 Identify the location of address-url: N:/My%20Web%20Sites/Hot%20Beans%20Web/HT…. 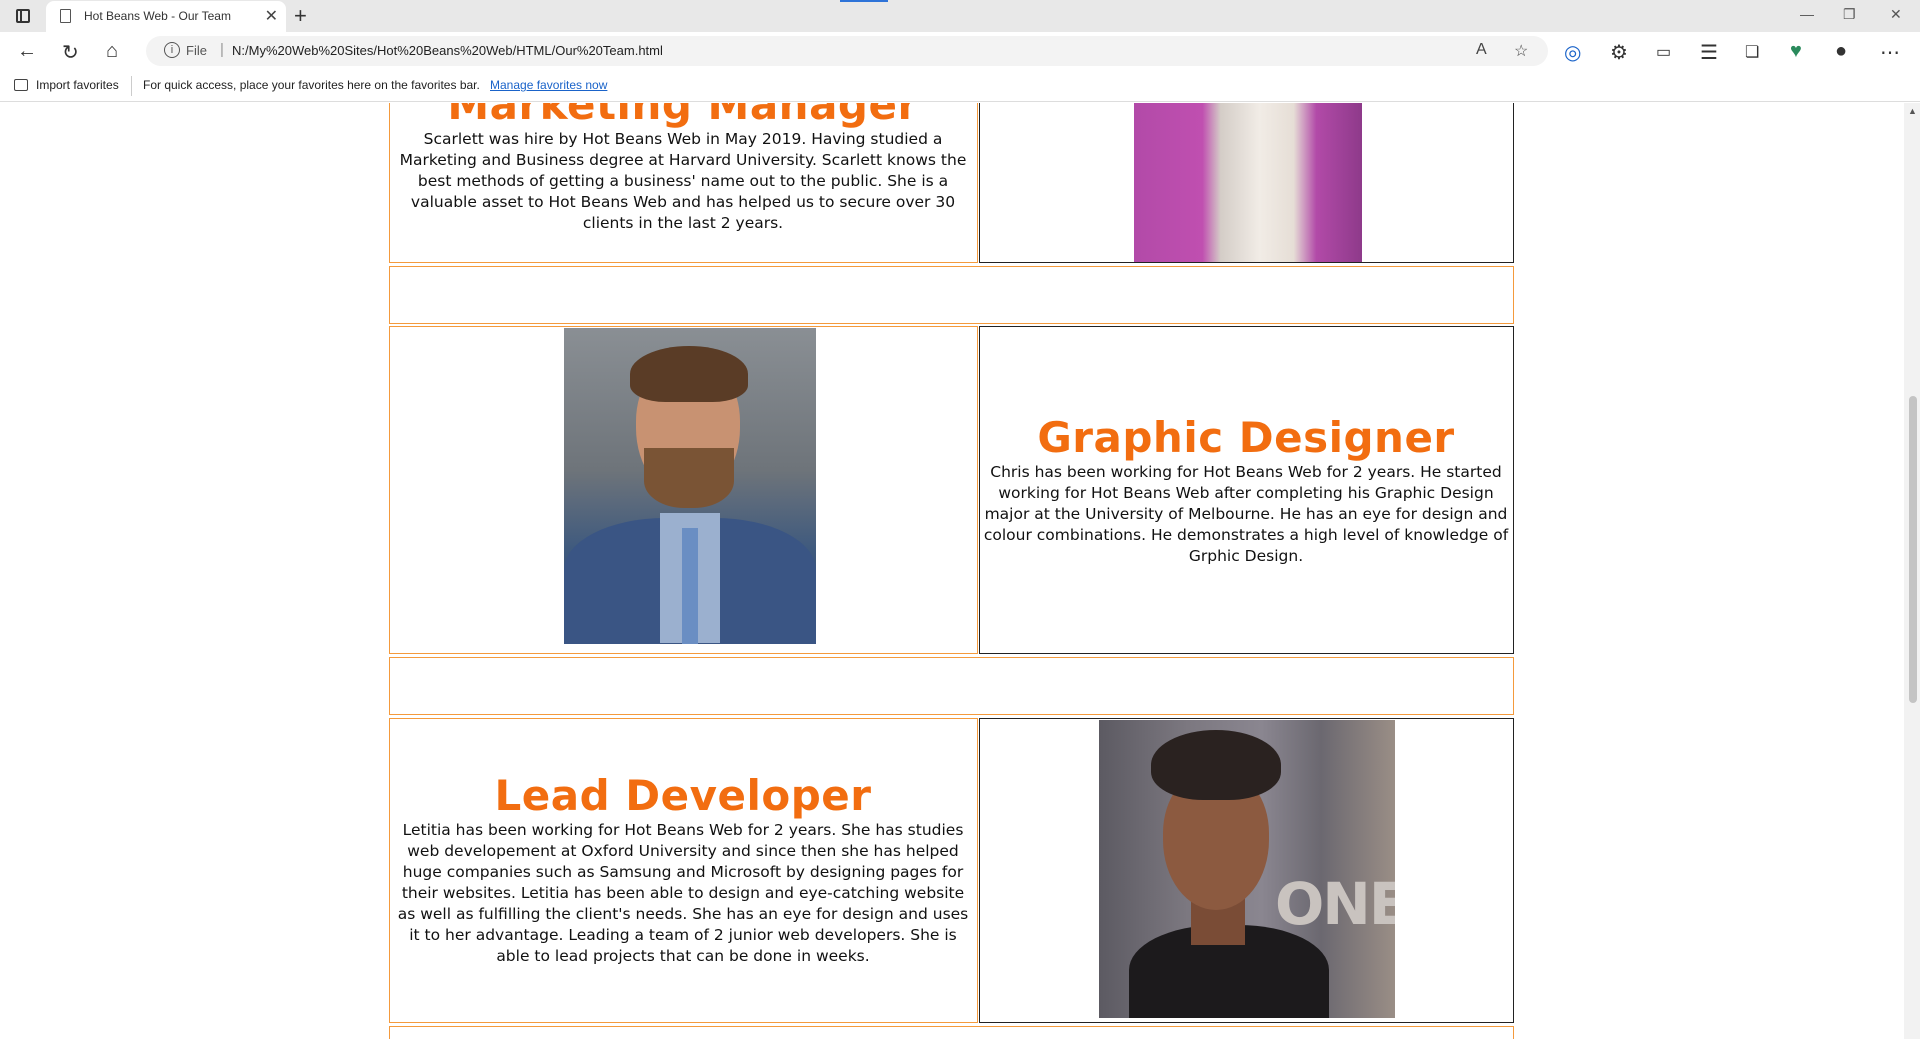
(447, 50).